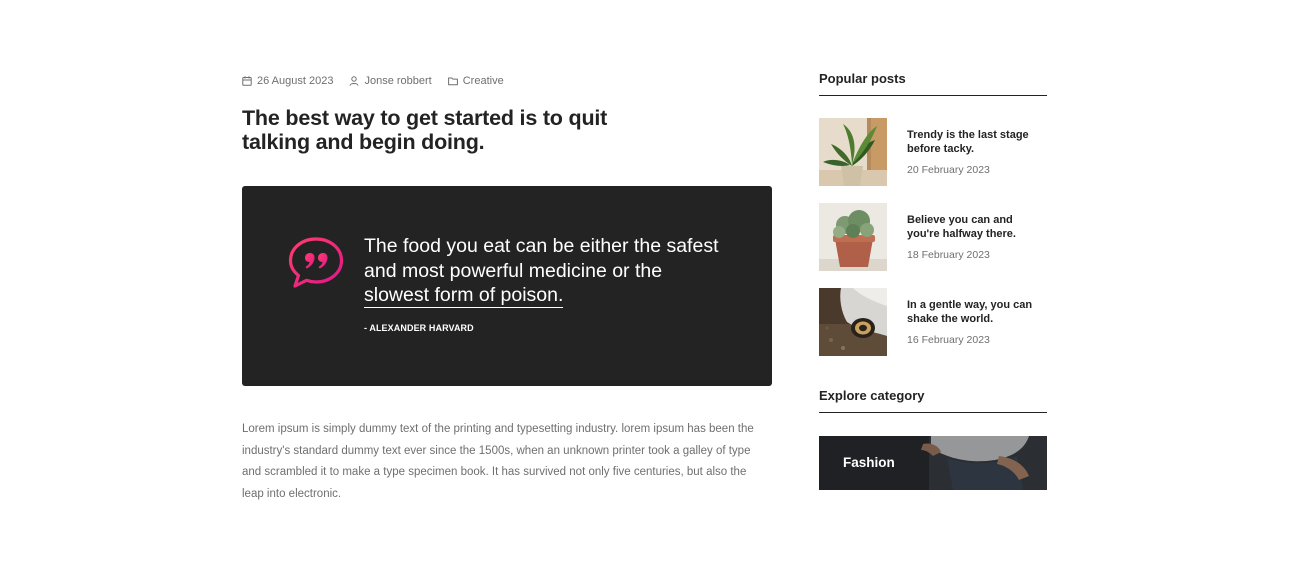  I want to click on popular-post-date: 16 February 2023, so click(948, 340).